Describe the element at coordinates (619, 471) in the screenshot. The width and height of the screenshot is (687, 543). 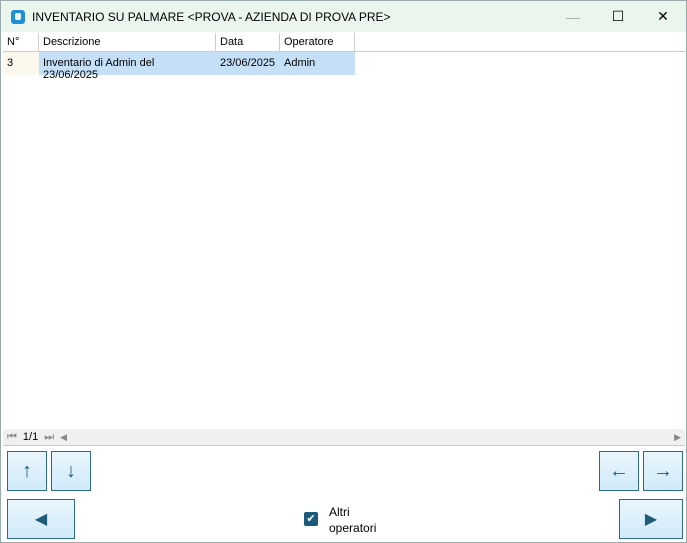
I see `move-left-button: ←` at that location.